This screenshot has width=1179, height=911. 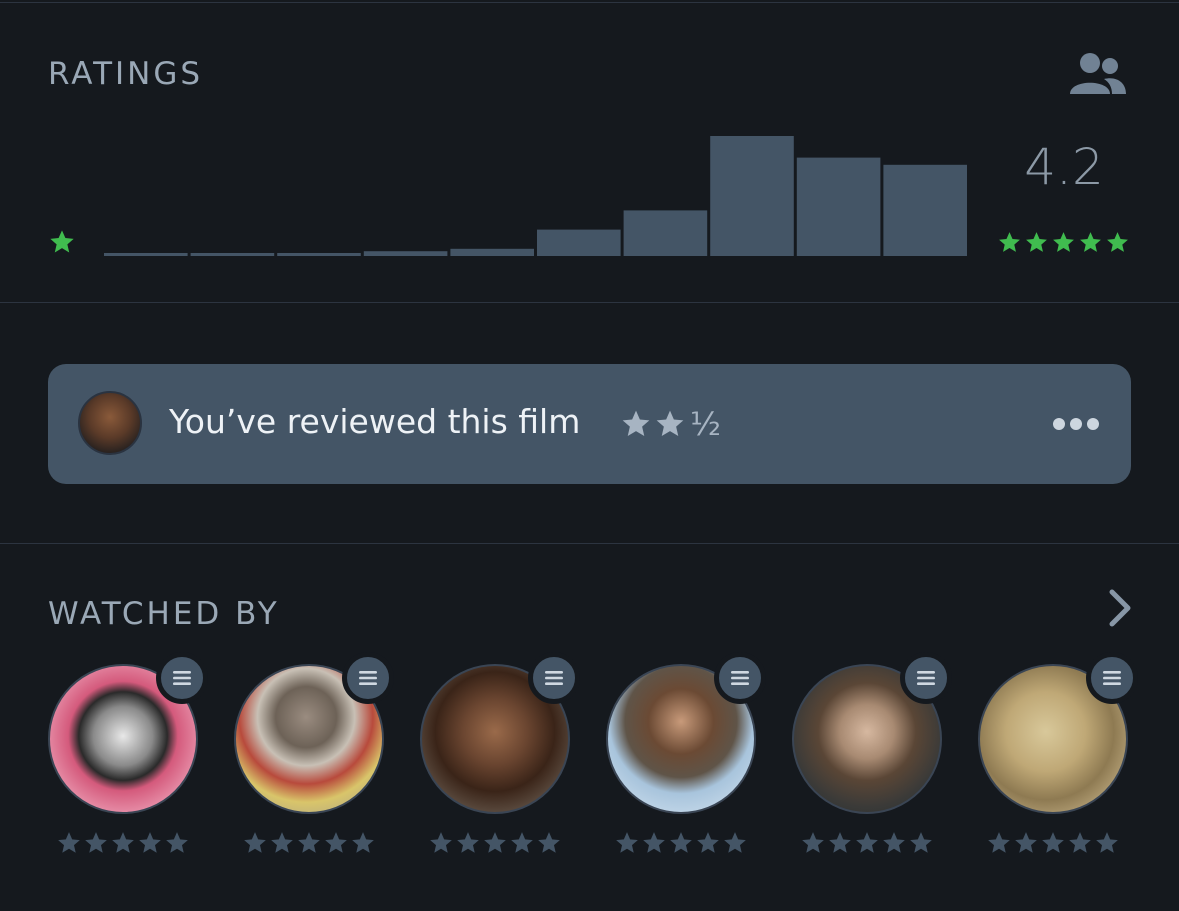 What do you see at coordinates (492, 252) in the screenshot?
I see `histogram-bar-2.5` at bounding box center [492, 252].